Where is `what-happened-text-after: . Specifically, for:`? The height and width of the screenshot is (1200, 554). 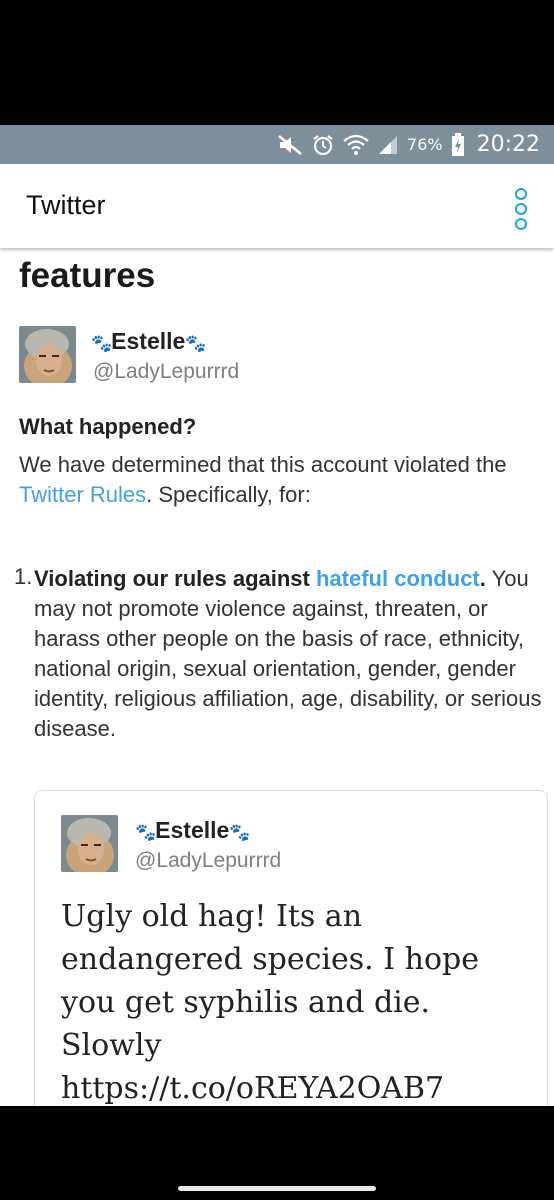 what-happened-text-after: . Specifically, for: is located at coordinates (228, 494).